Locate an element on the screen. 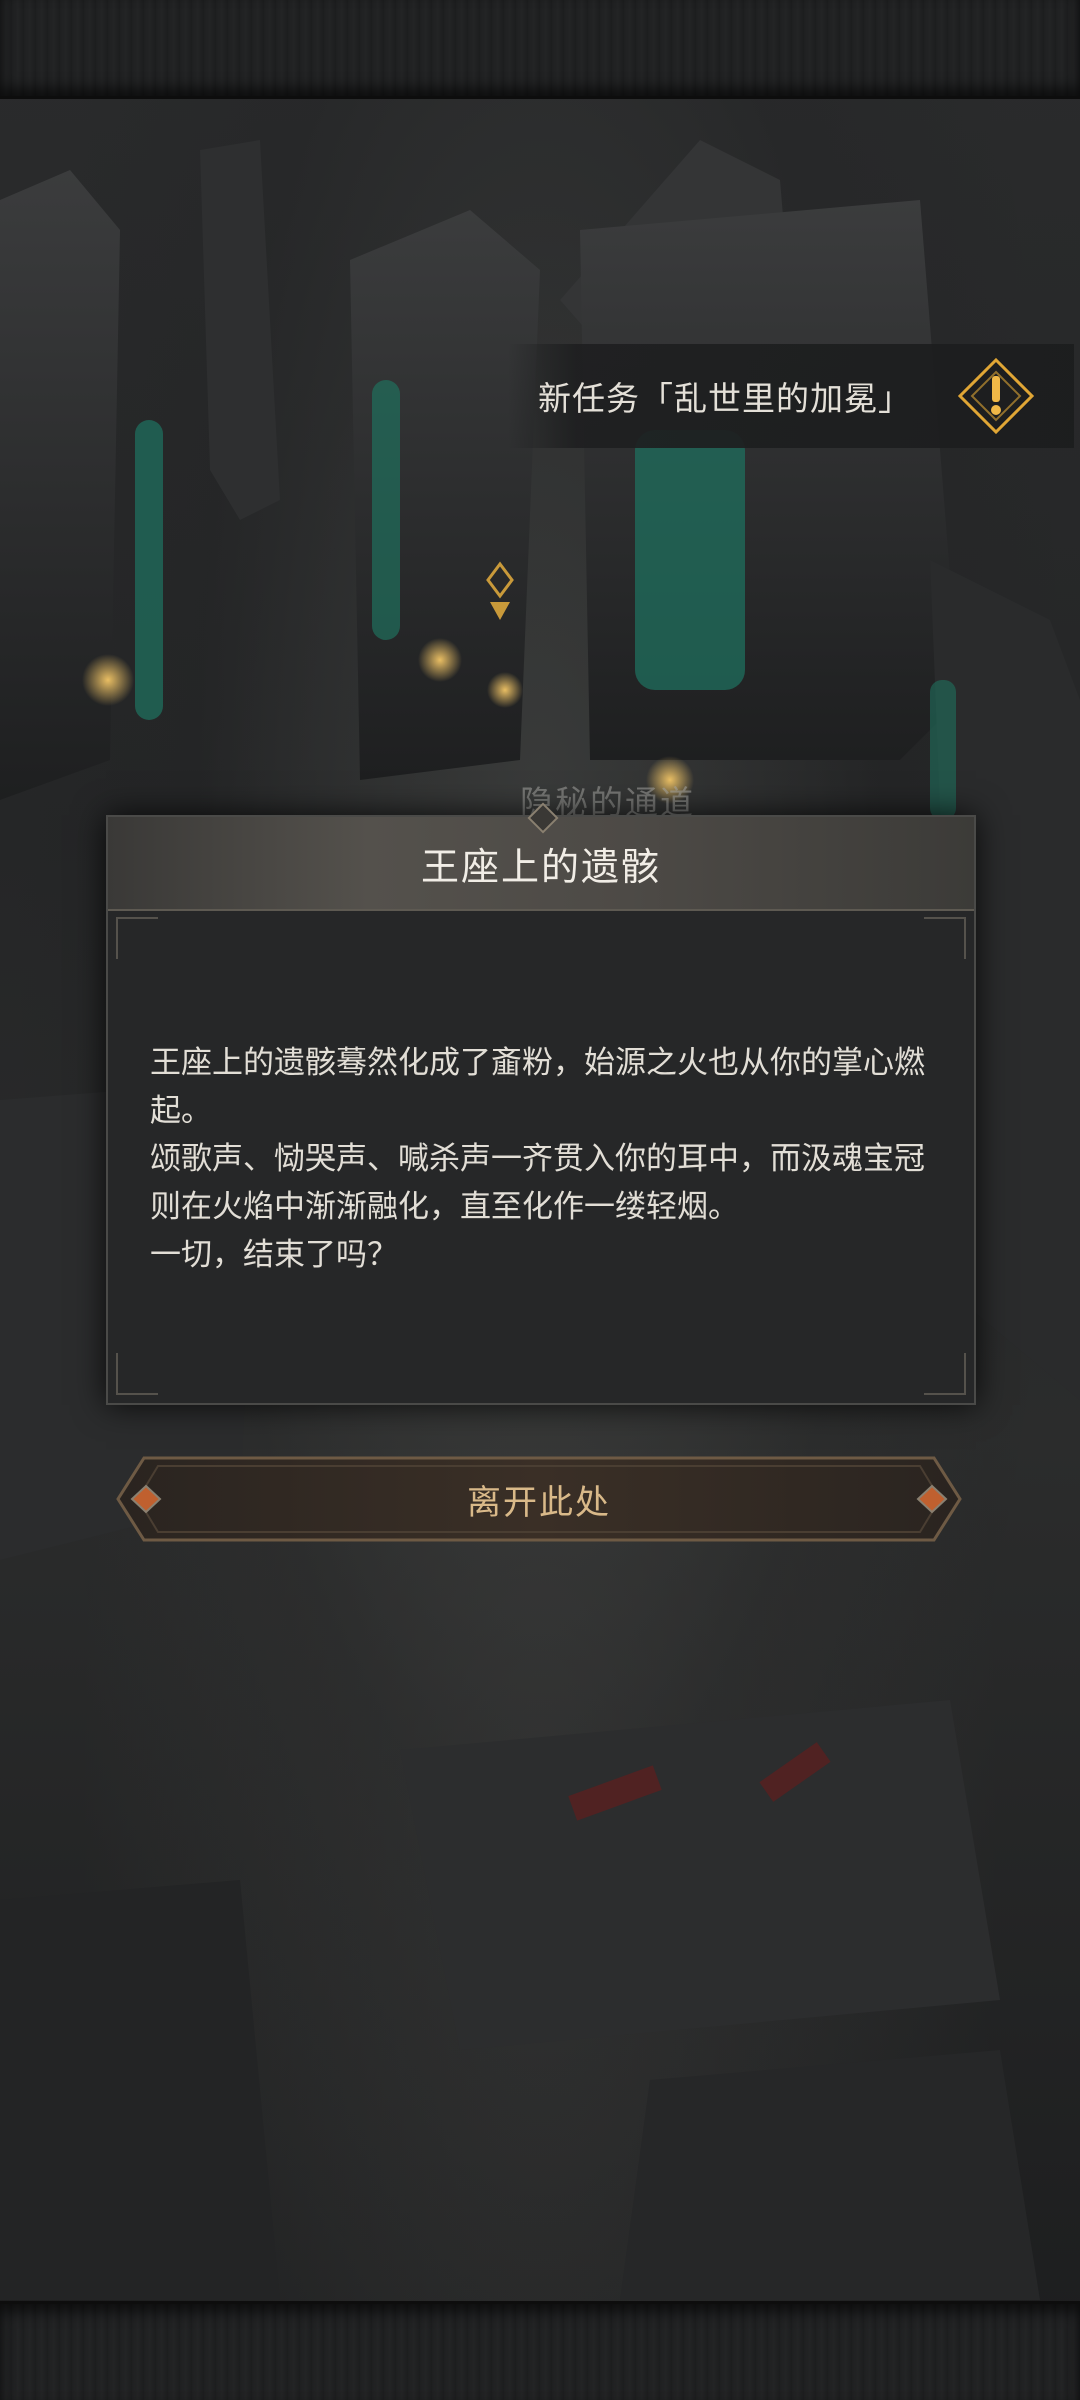  dialog-paragraph: 一切，结束了吗？ is located at coordinates (274, 1255).